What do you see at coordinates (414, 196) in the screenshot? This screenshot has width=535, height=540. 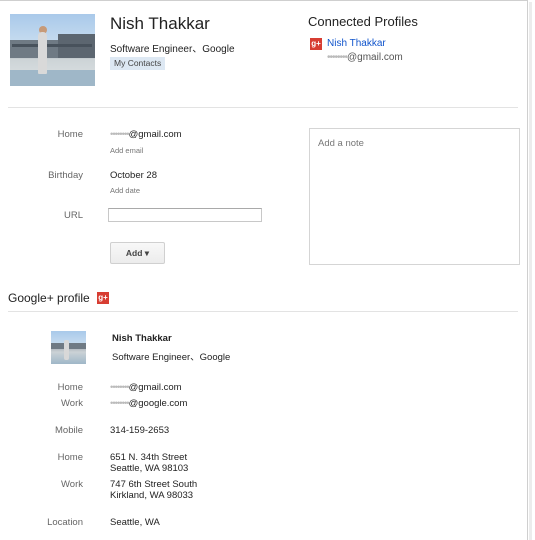 I see `note-textarea: Add a note` at bounding box center [414, 196].